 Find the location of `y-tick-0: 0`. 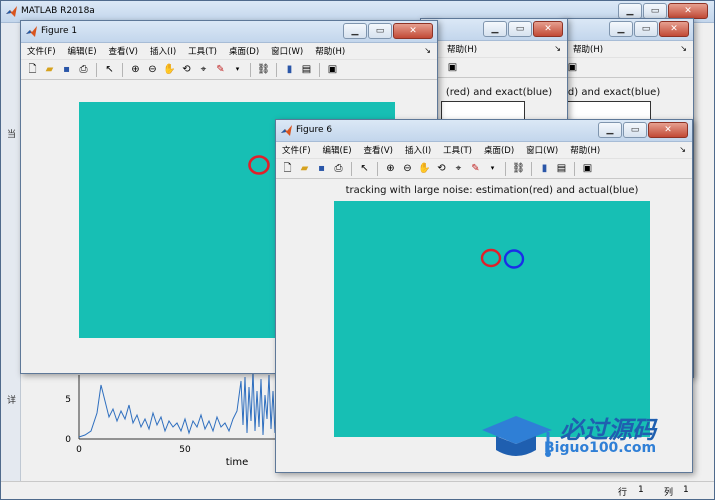

y-tick-0: 0 is located at coordinates (68, 440).